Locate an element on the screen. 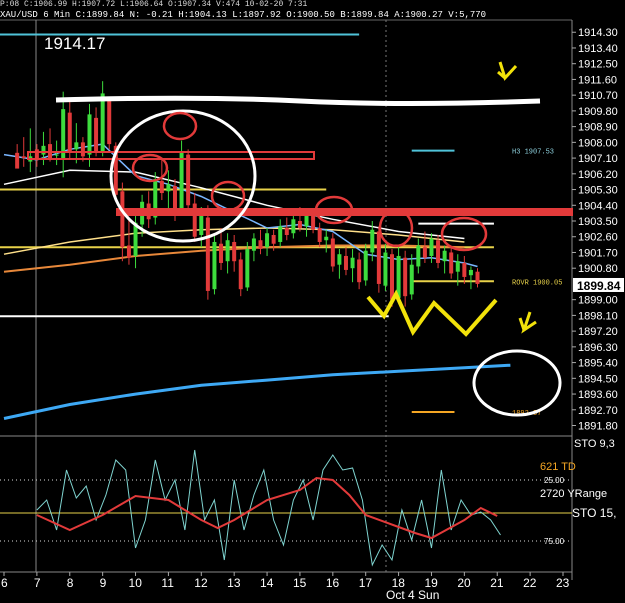 This screenshot has height=603, width=625. price-tick-label: 1906.20 is located at coordinates (598, 175).